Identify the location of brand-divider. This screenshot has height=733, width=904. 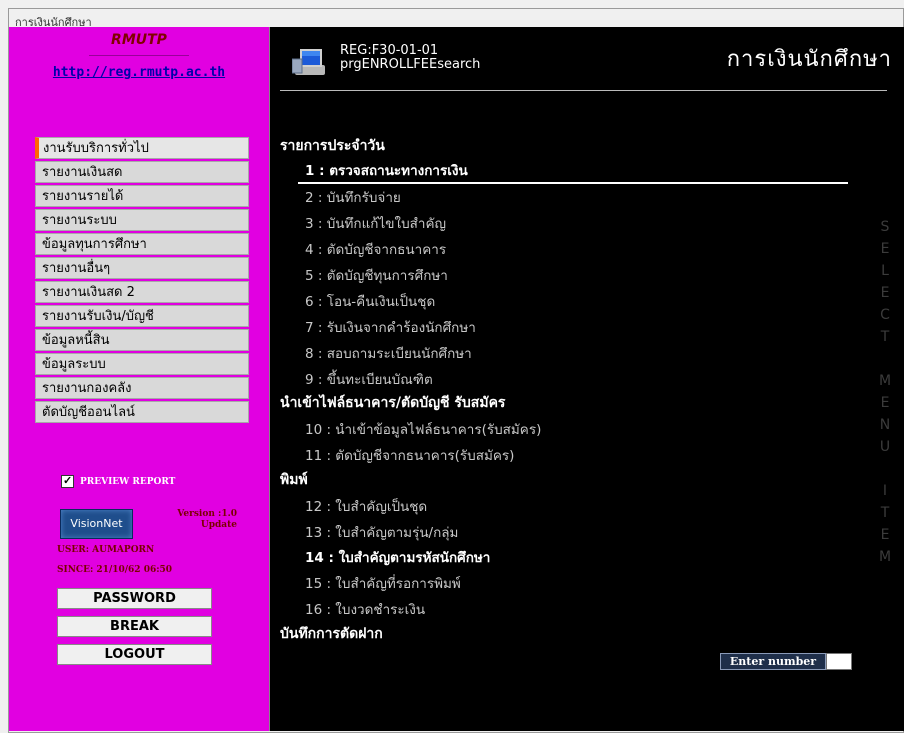
(139, 55).